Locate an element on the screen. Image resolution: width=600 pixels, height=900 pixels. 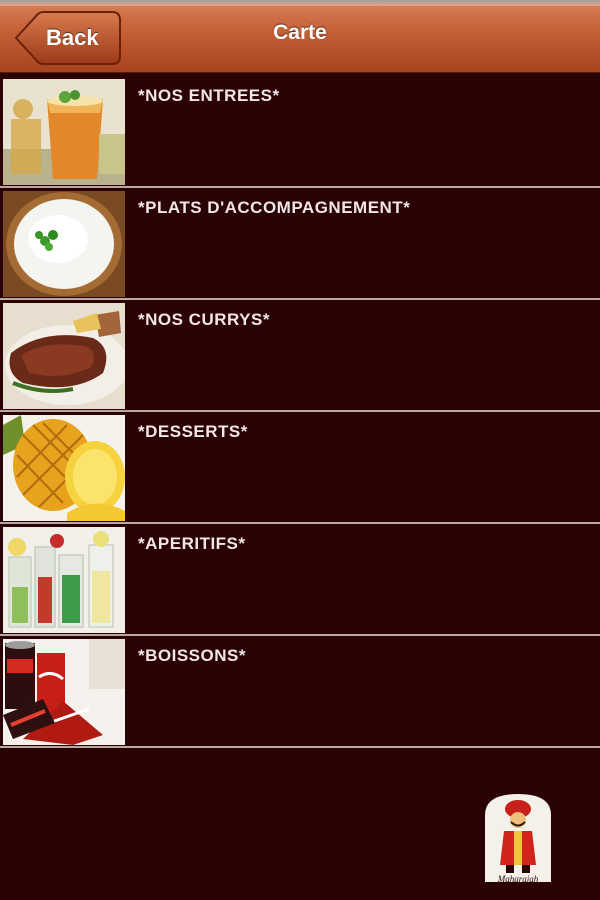
cocktails-image is located at coordinates (64, 580).